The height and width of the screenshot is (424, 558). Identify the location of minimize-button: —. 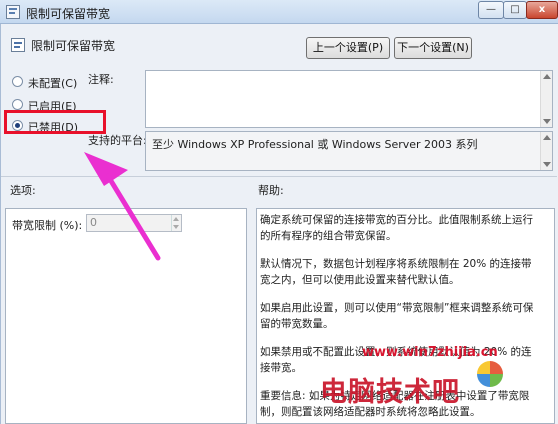
(491, 10).